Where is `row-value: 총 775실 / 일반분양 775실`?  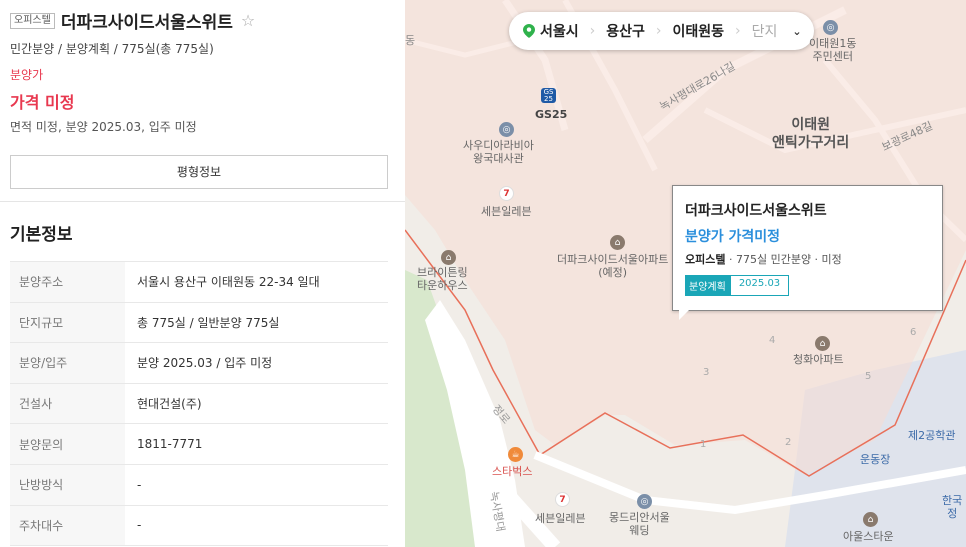 row-value: 총 775실 / 일반분양 775실 is located at coordinates (208, 322).